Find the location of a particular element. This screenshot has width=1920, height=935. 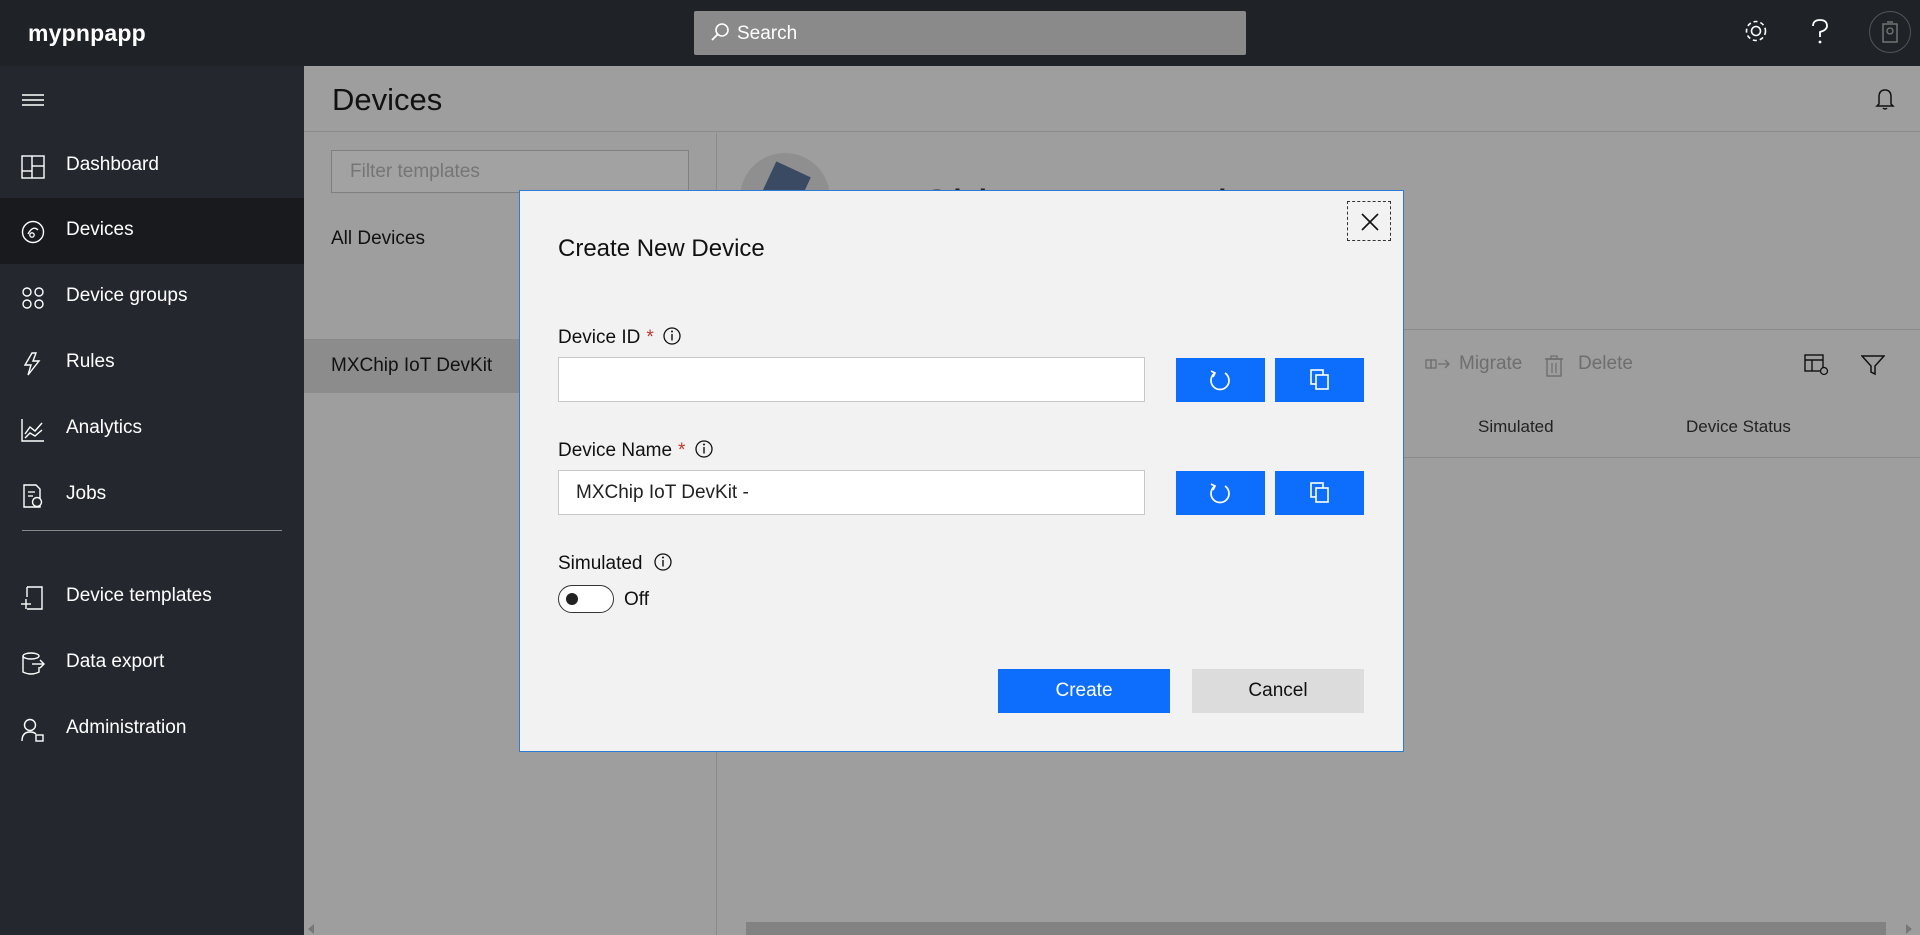

copy-device-id-button is located at coordinates (1319, 380).